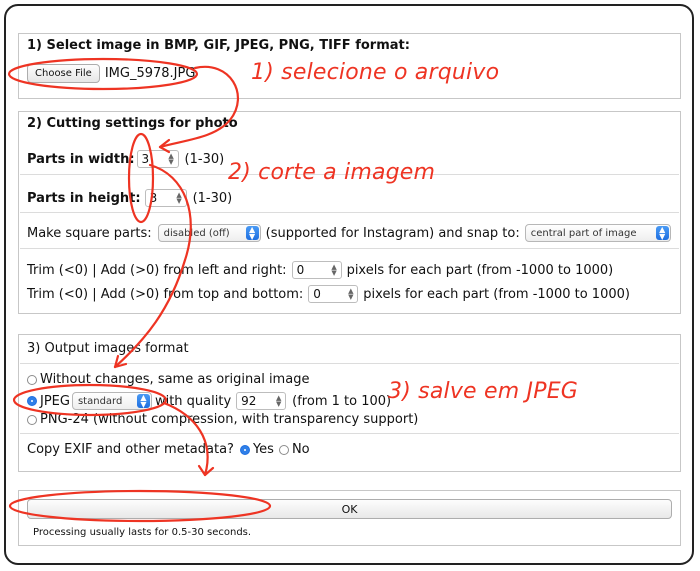 This screenshot has width=700, height=571. I want to click on snap-value: central part of image, so click(583, 233).